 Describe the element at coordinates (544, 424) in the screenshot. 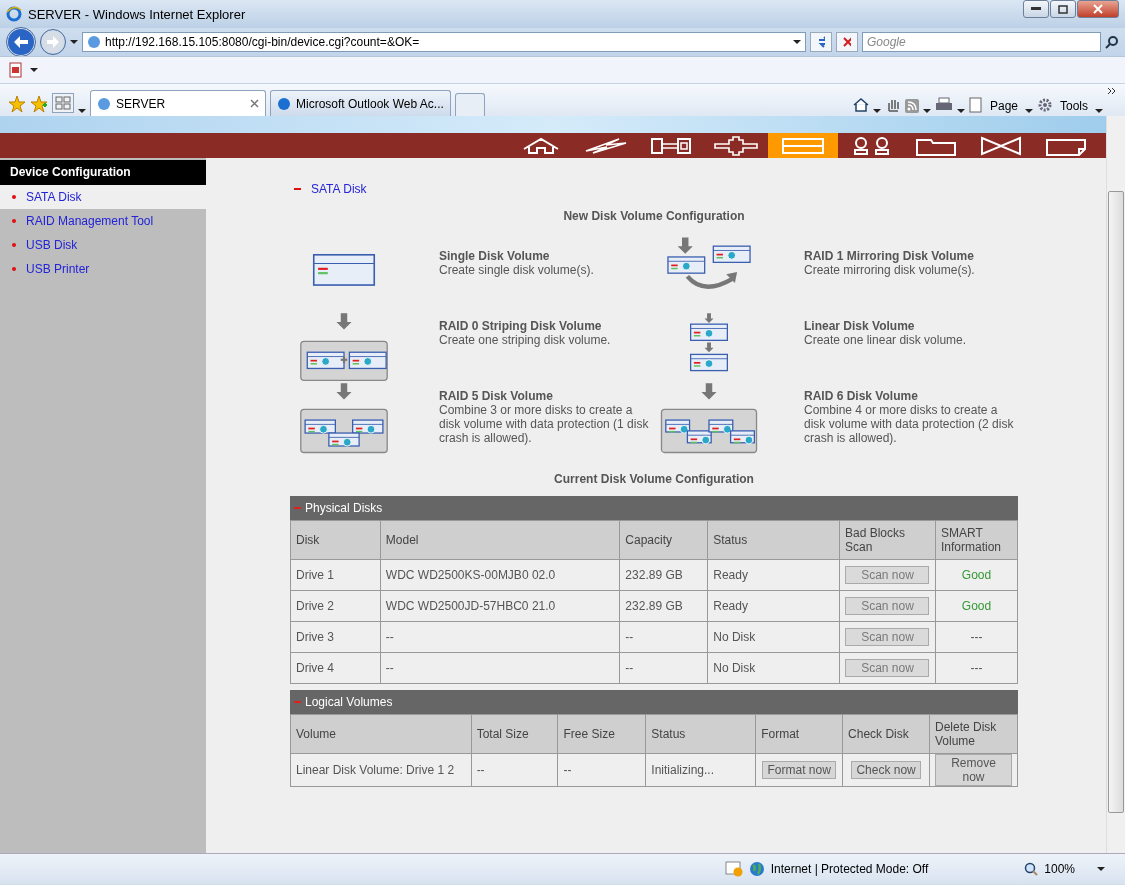

I see `option-description: Combine 3 or more disks to create a disk volume with data protection (1 disk crash is allowed).` at that location.